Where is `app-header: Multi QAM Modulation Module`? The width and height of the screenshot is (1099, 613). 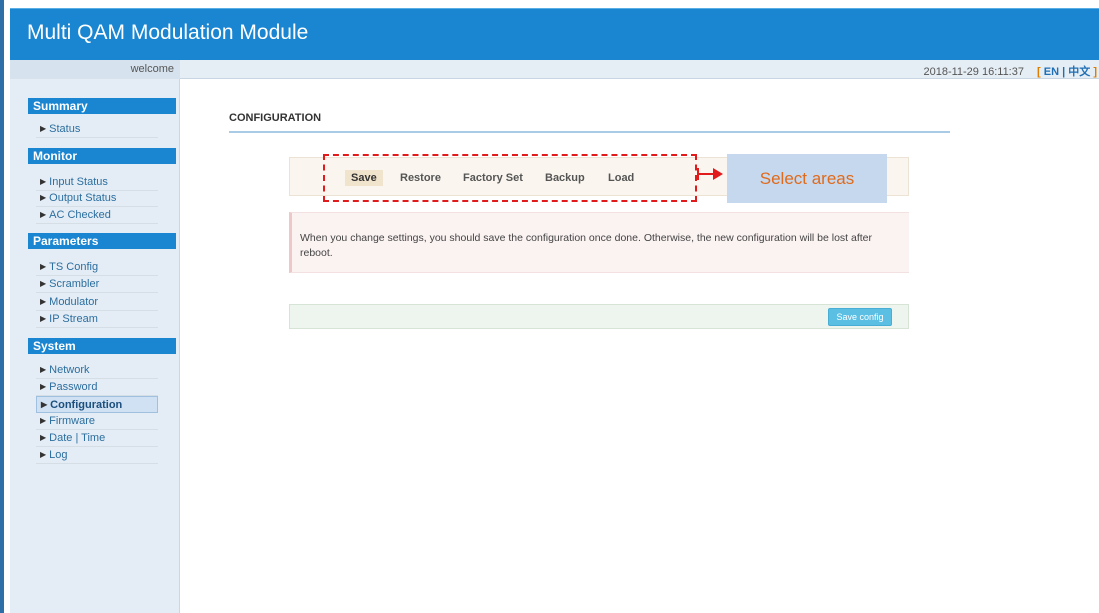 app-header: Multi QAM Modulation Module is located at coordinates (554, 34).